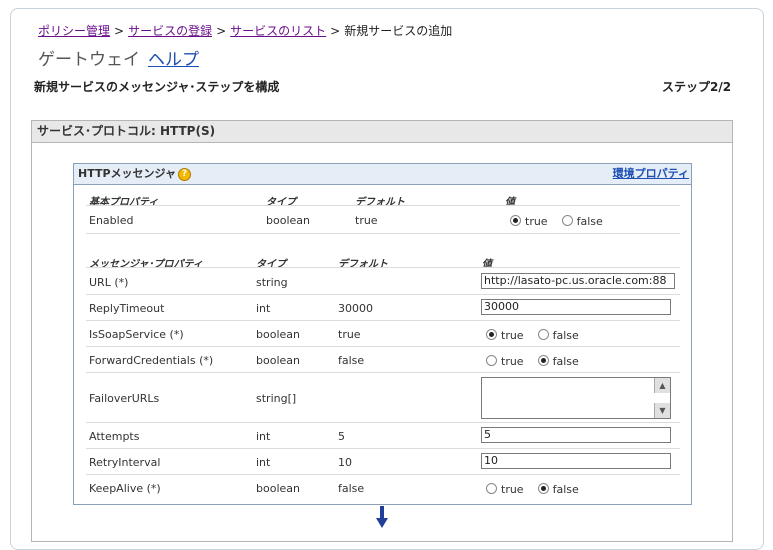 Image resolution: width=773 pixels, height=550 pixels. I want to click on panel-title: HTTPメッセンジャ, so click(127, 173).